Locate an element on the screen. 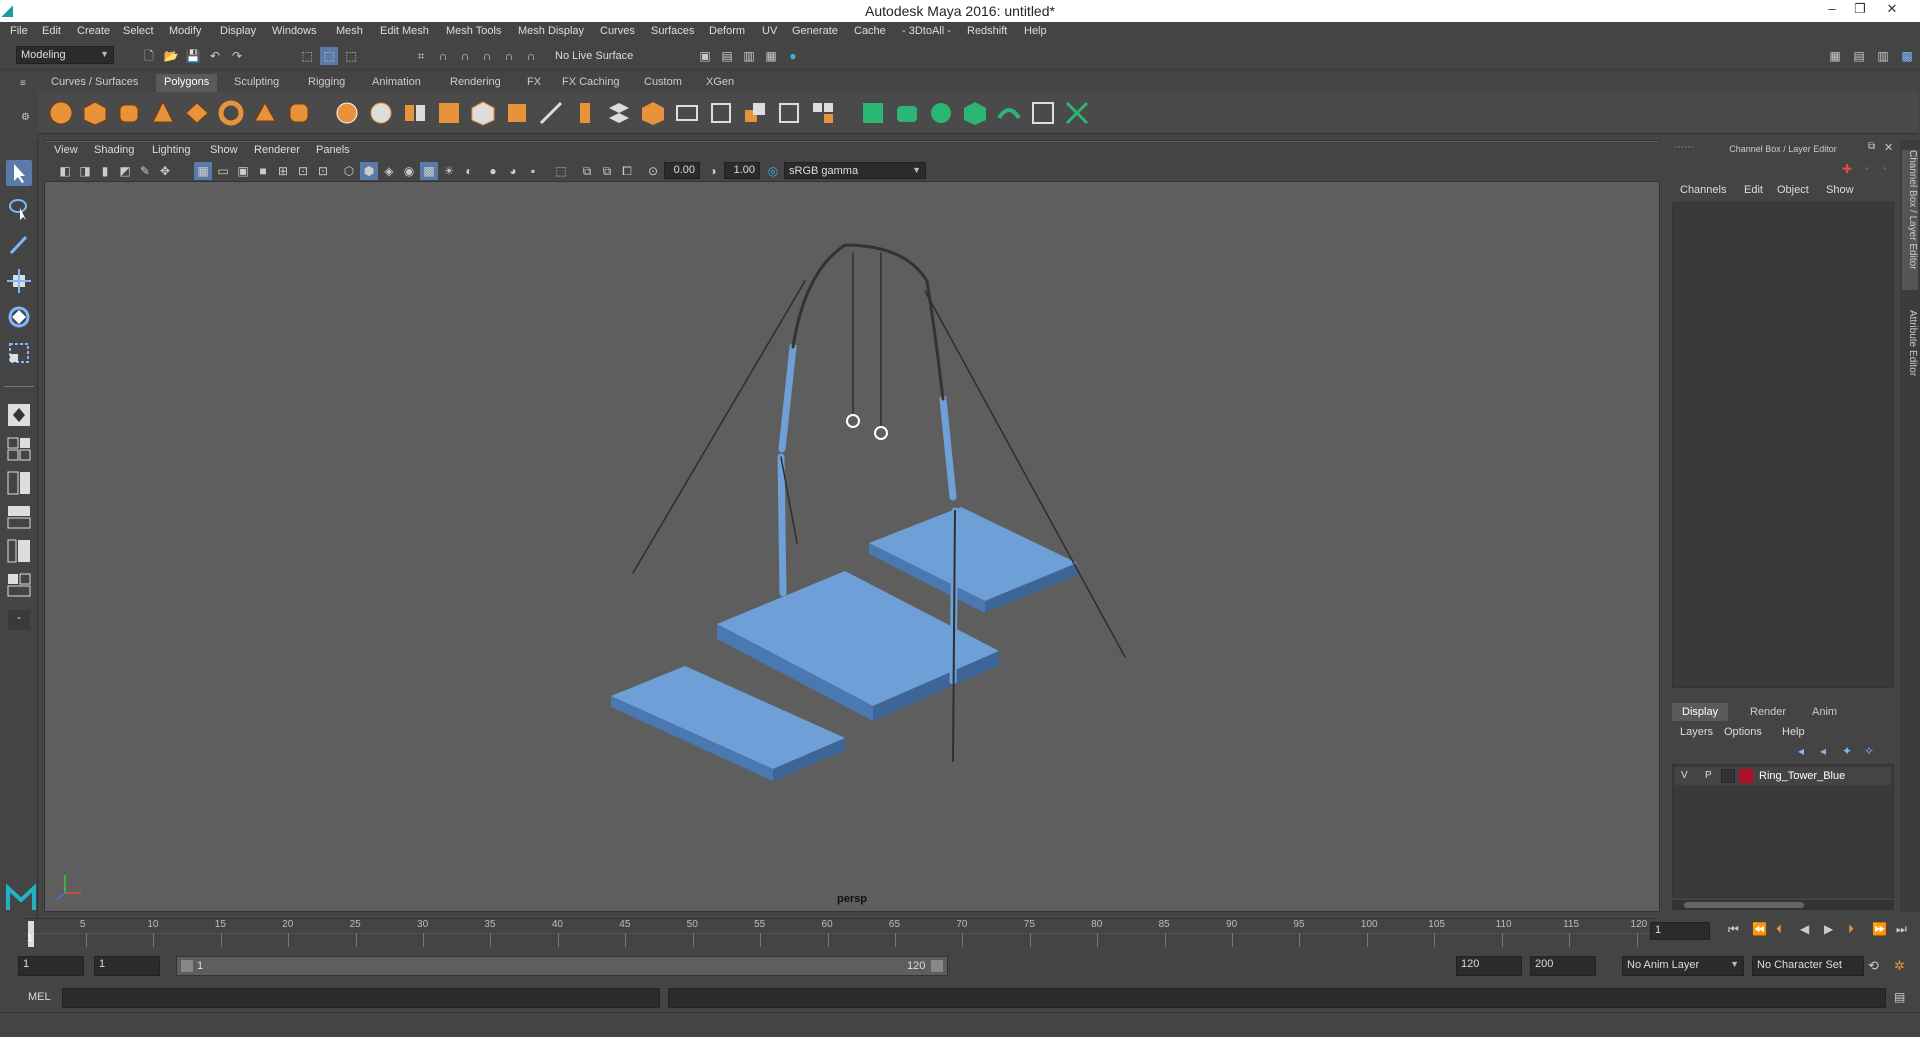  menu-redshift: Redshift is located at coordinates (987, 31).